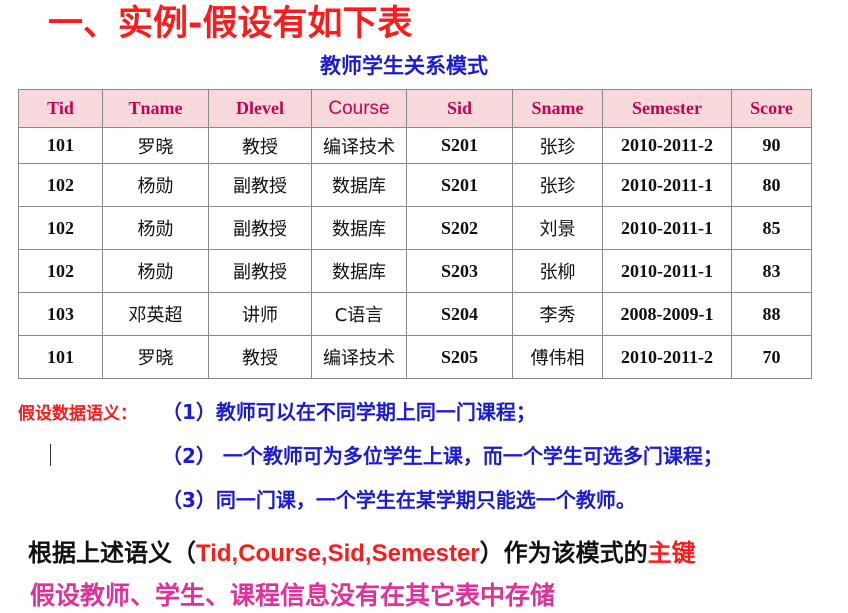  I want to click on semantics-label: 假设数据语义：, so click(77, 414).